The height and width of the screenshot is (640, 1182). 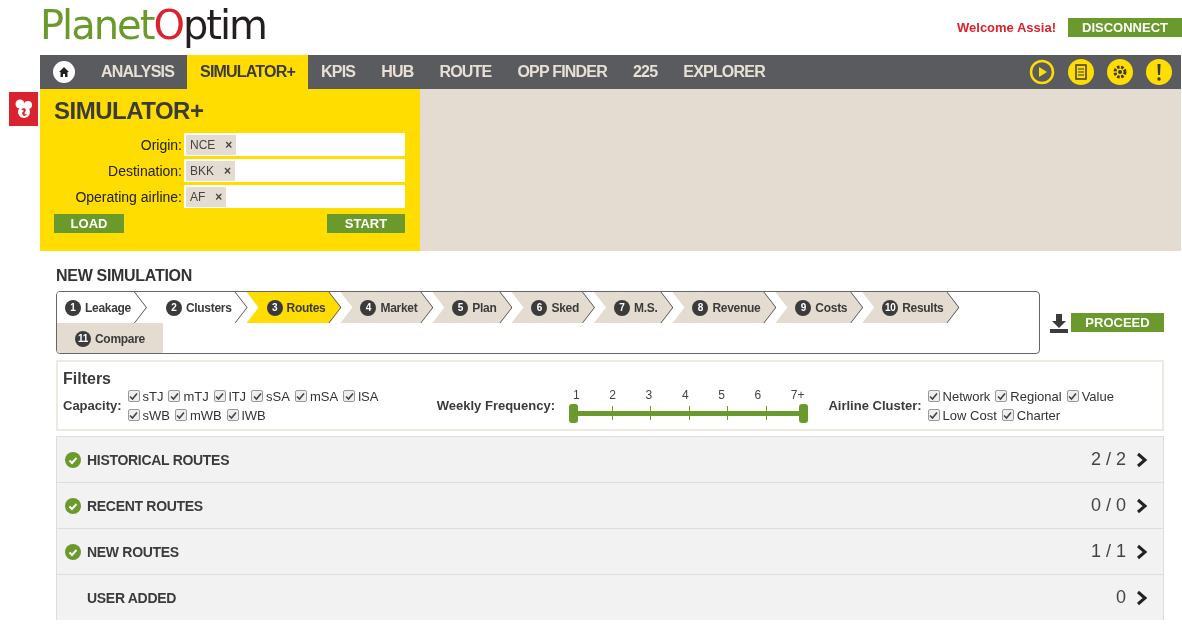 What do you see at coordinates (145, 170) in the screenshot?
I see `field-label: Destination:` at bounding box center [145, 170].